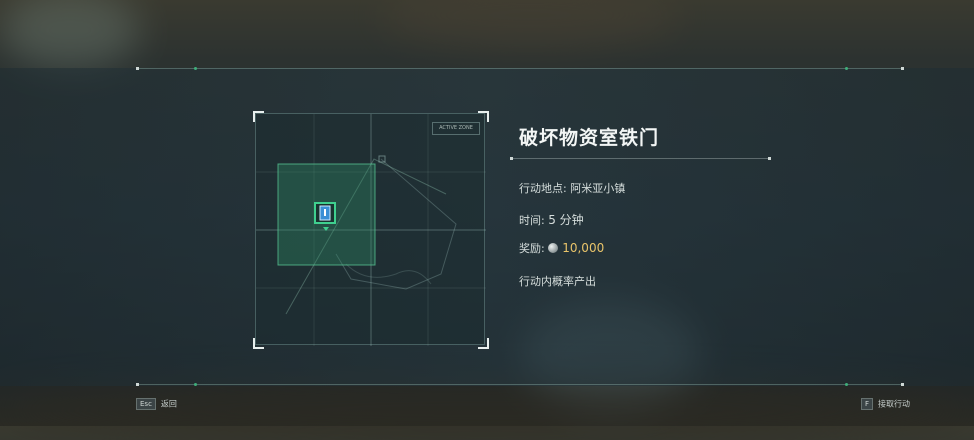 This screenshot has height=440, width=974. I want to click on time-value: 5 分钟, so click(566, 220).